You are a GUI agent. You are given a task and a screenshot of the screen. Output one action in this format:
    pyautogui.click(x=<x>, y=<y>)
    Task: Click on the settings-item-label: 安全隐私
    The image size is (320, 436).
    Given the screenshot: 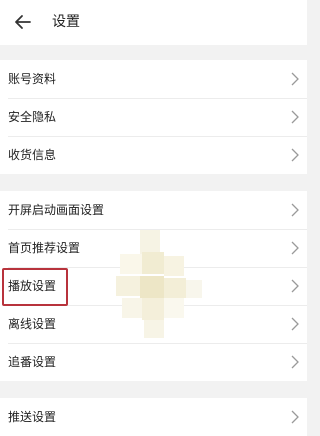 What is the action you would take?
    pyautogui.click(x=32, y=117)
    